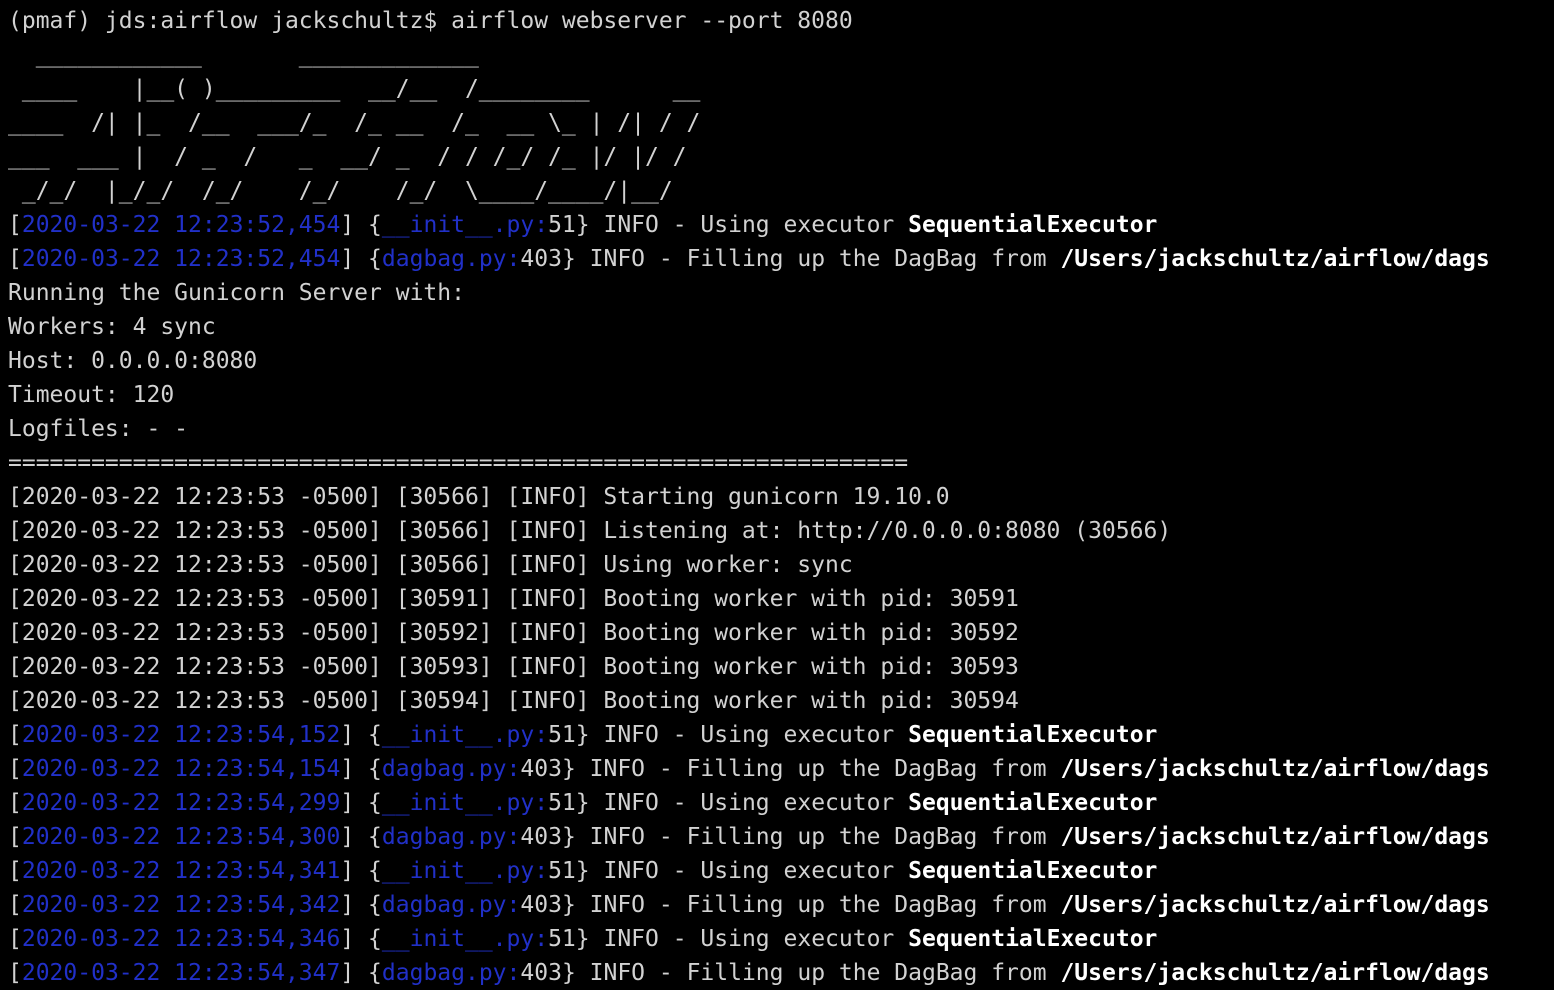 The height and width of the screenshot is (990, 1554). Describe the element at coordinates (91, 395) in the screenshot. I see `gunicorn-config-line: Timeout: 120` at that location.